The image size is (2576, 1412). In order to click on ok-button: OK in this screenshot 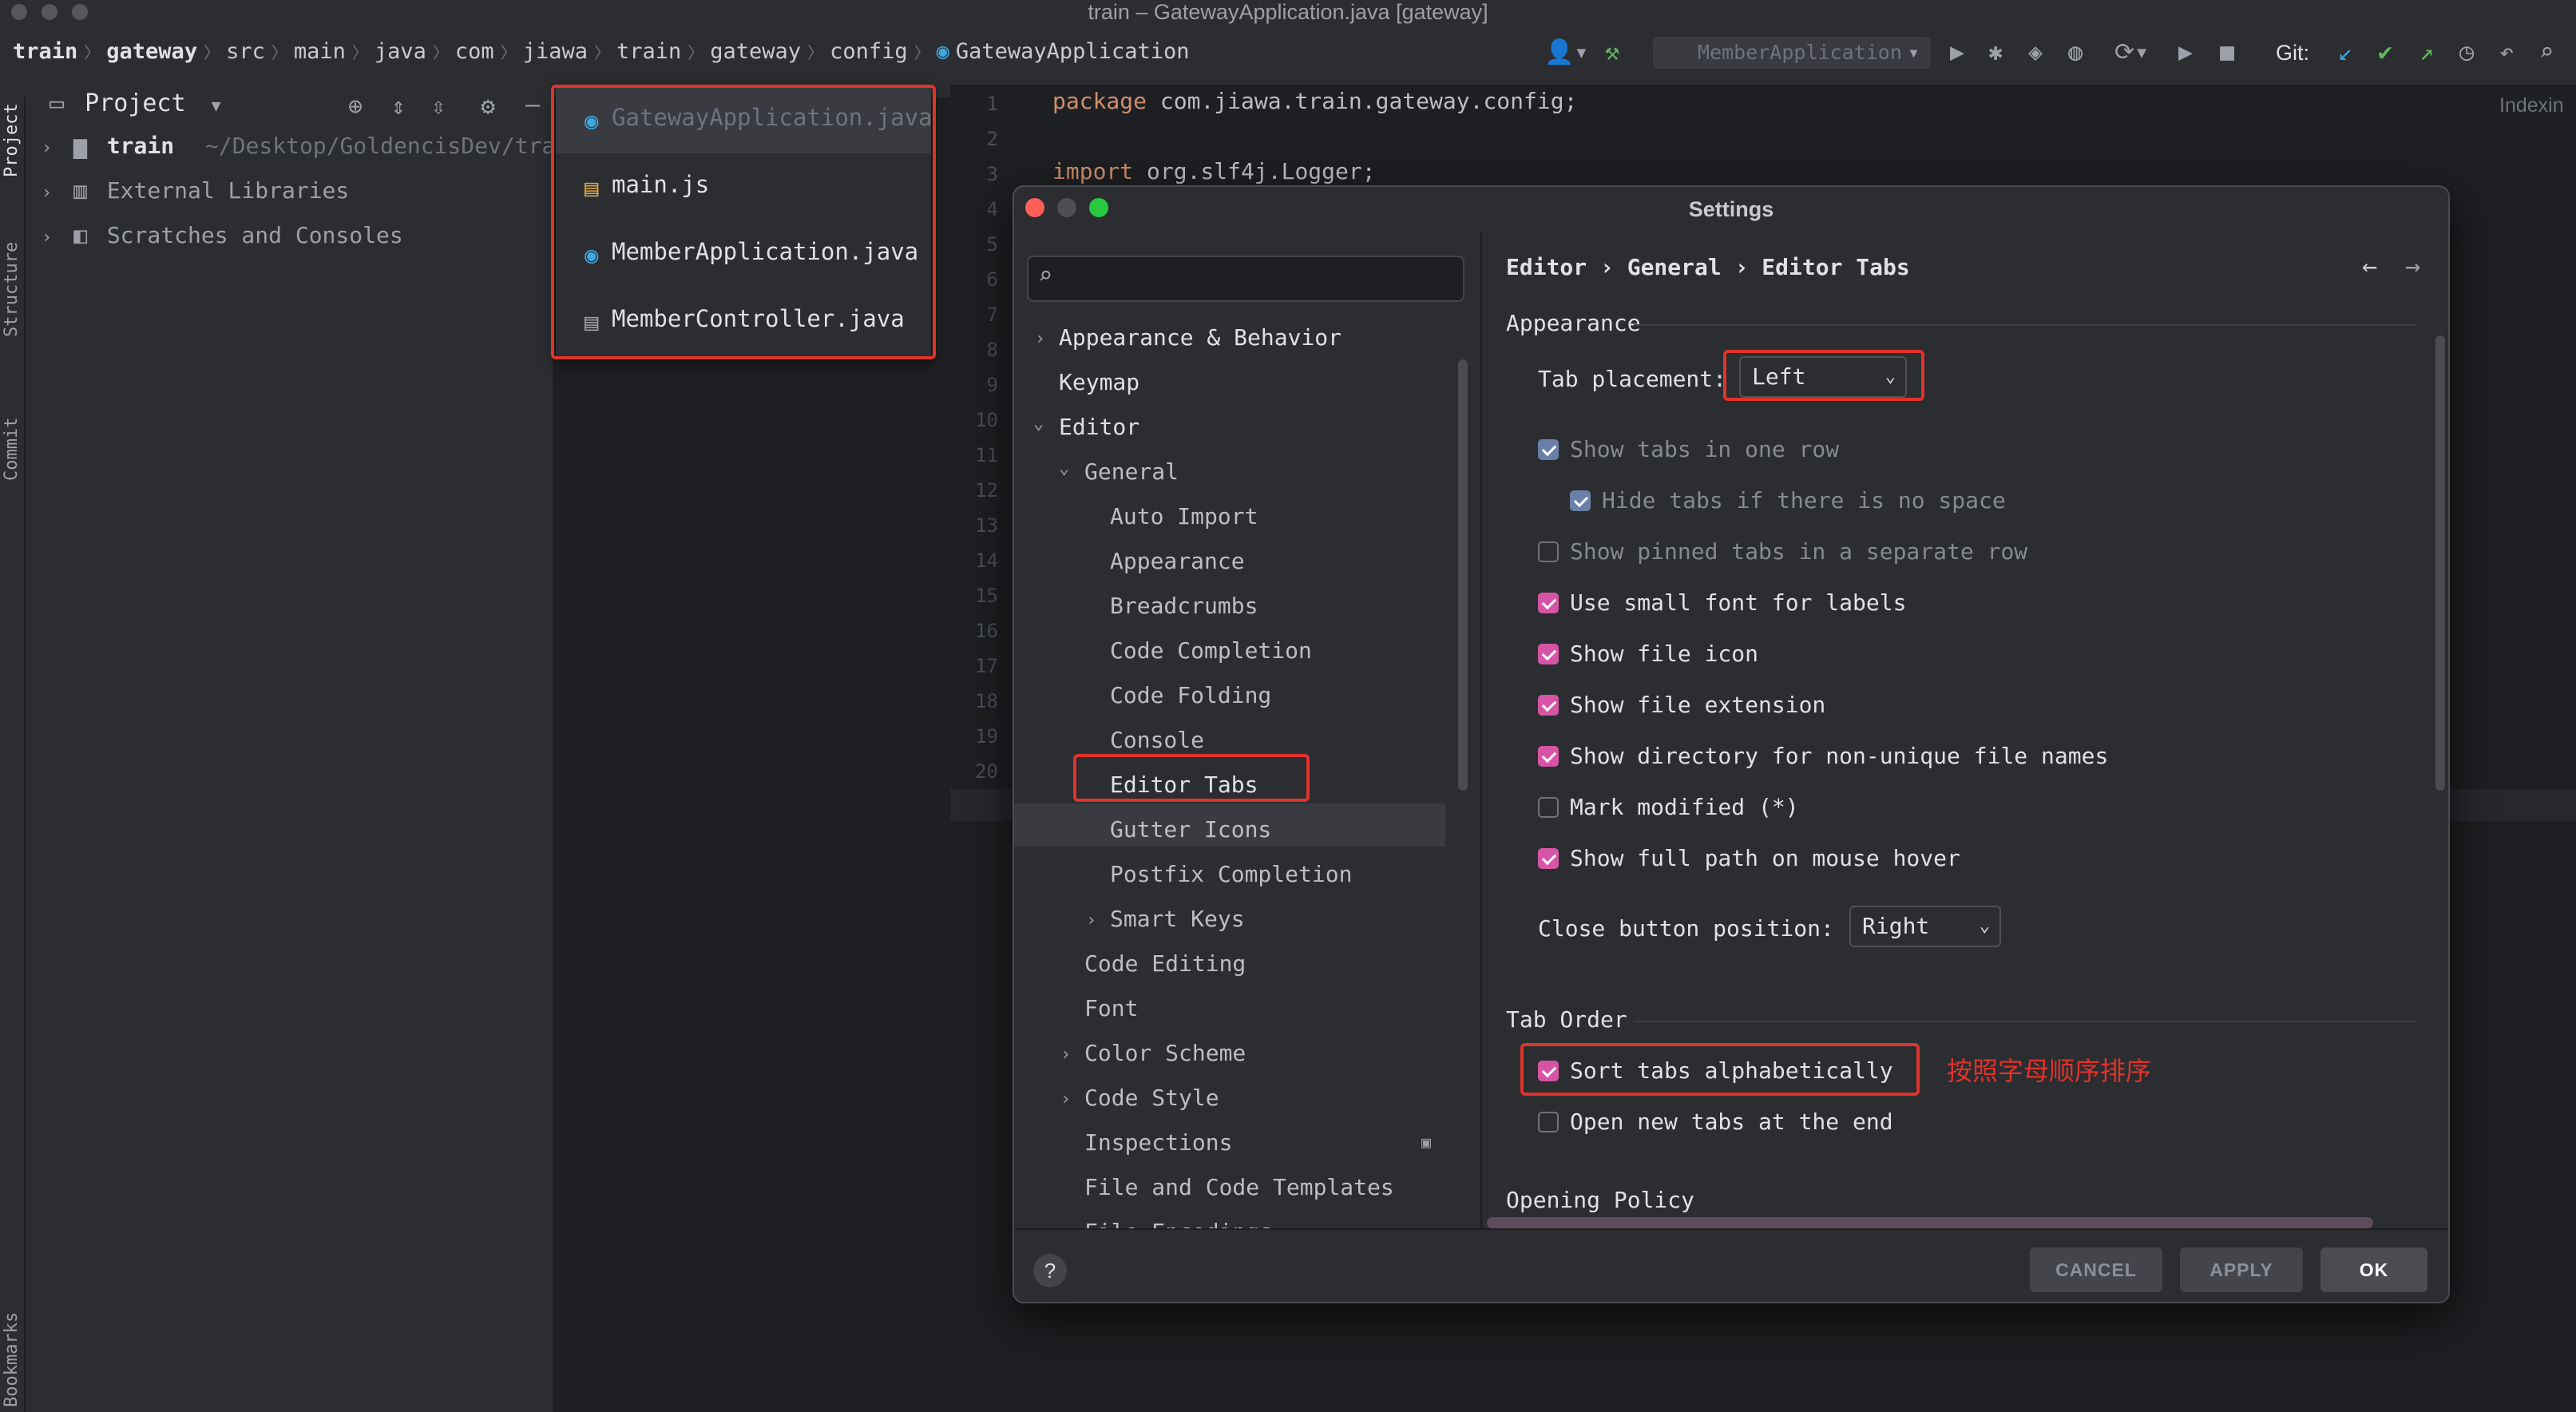, I will do `click(2373, 1269)`.